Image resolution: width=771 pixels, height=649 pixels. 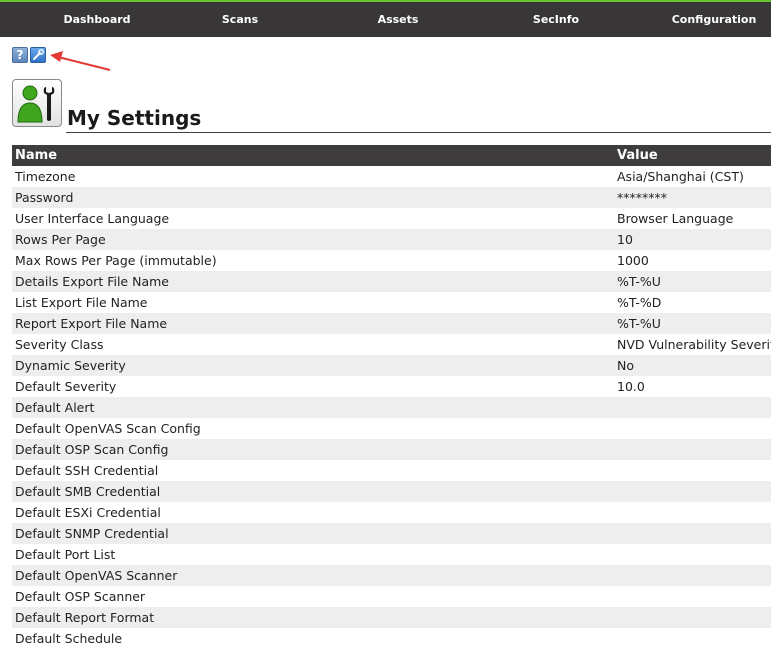 I want to click on table-row: List Export File Name %T-%D, so click(x=391, y=302).